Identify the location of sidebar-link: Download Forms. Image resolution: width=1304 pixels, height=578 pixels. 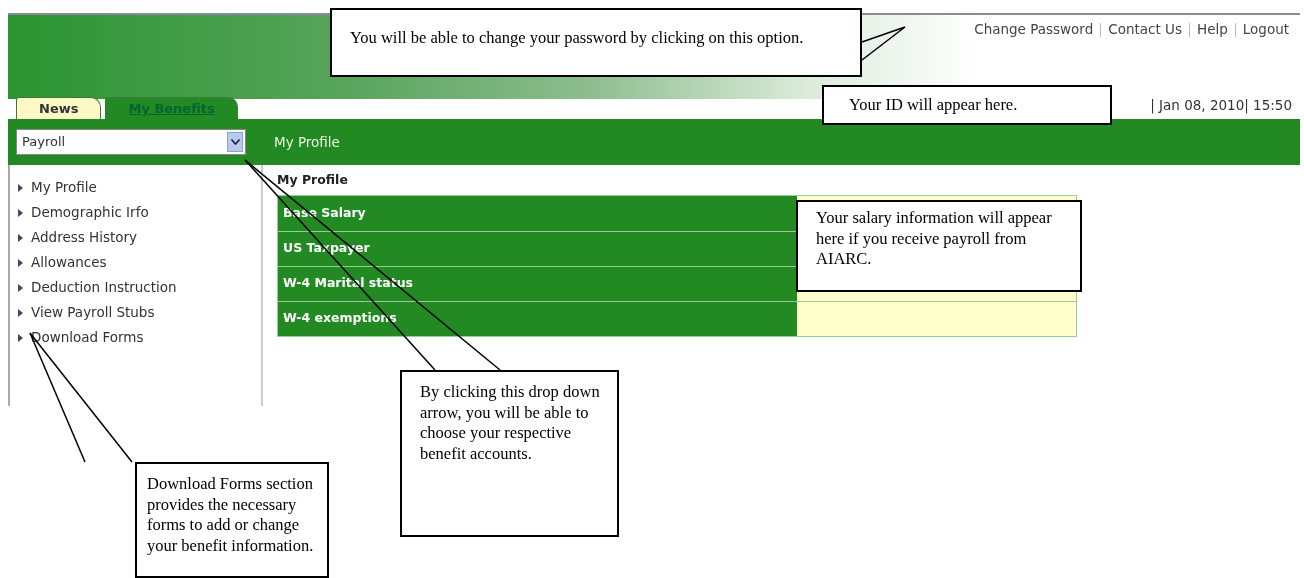
(87, 337).